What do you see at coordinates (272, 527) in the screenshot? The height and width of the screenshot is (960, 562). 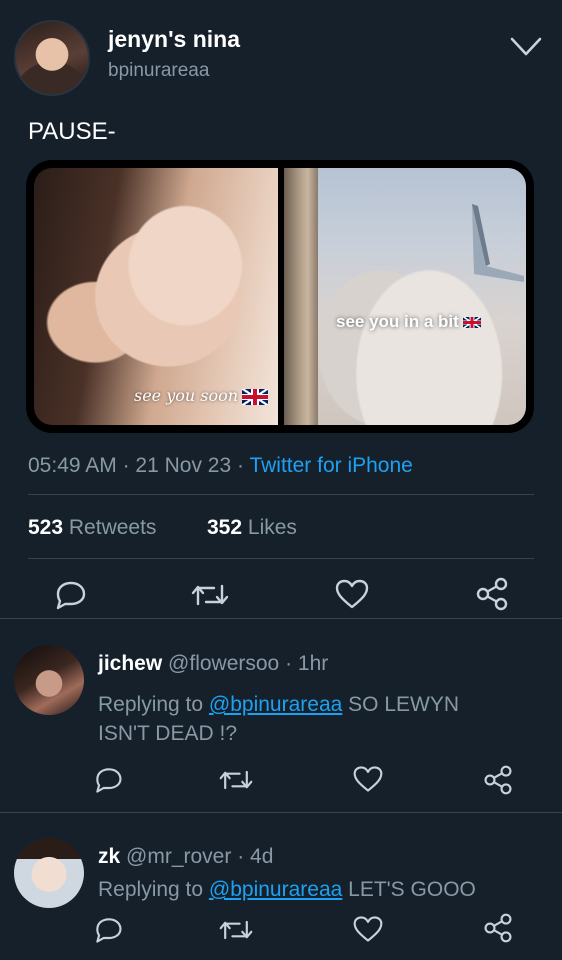 I see `likes-label: Likes` at bounding box center [272, 527].